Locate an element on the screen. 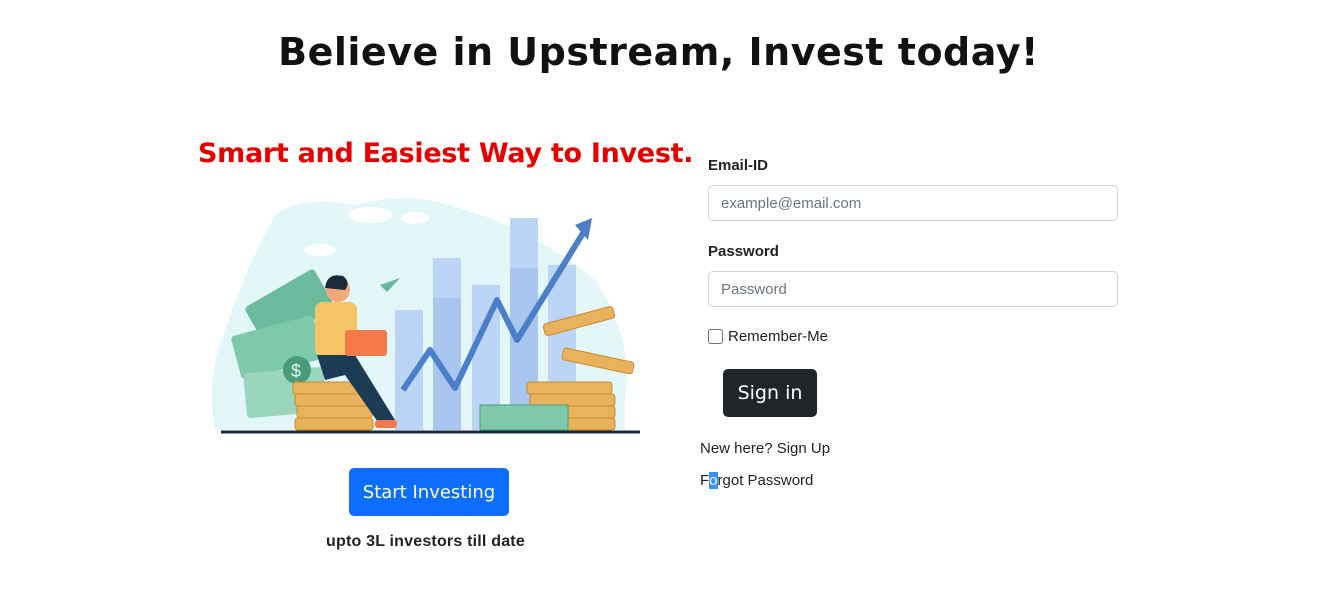  cash-bundle is located at coordinates (524, 417).